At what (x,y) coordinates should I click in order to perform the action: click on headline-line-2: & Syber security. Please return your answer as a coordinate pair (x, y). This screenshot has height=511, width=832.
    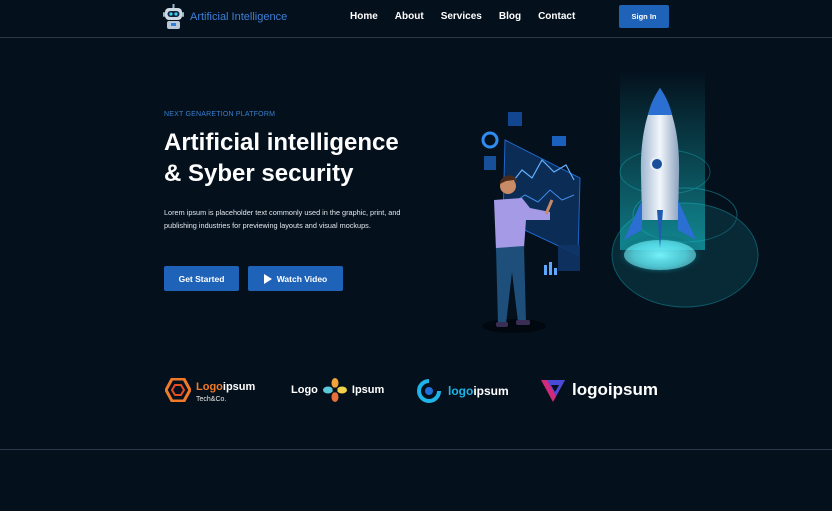
    Looking at the image, I should click on (259, 173).